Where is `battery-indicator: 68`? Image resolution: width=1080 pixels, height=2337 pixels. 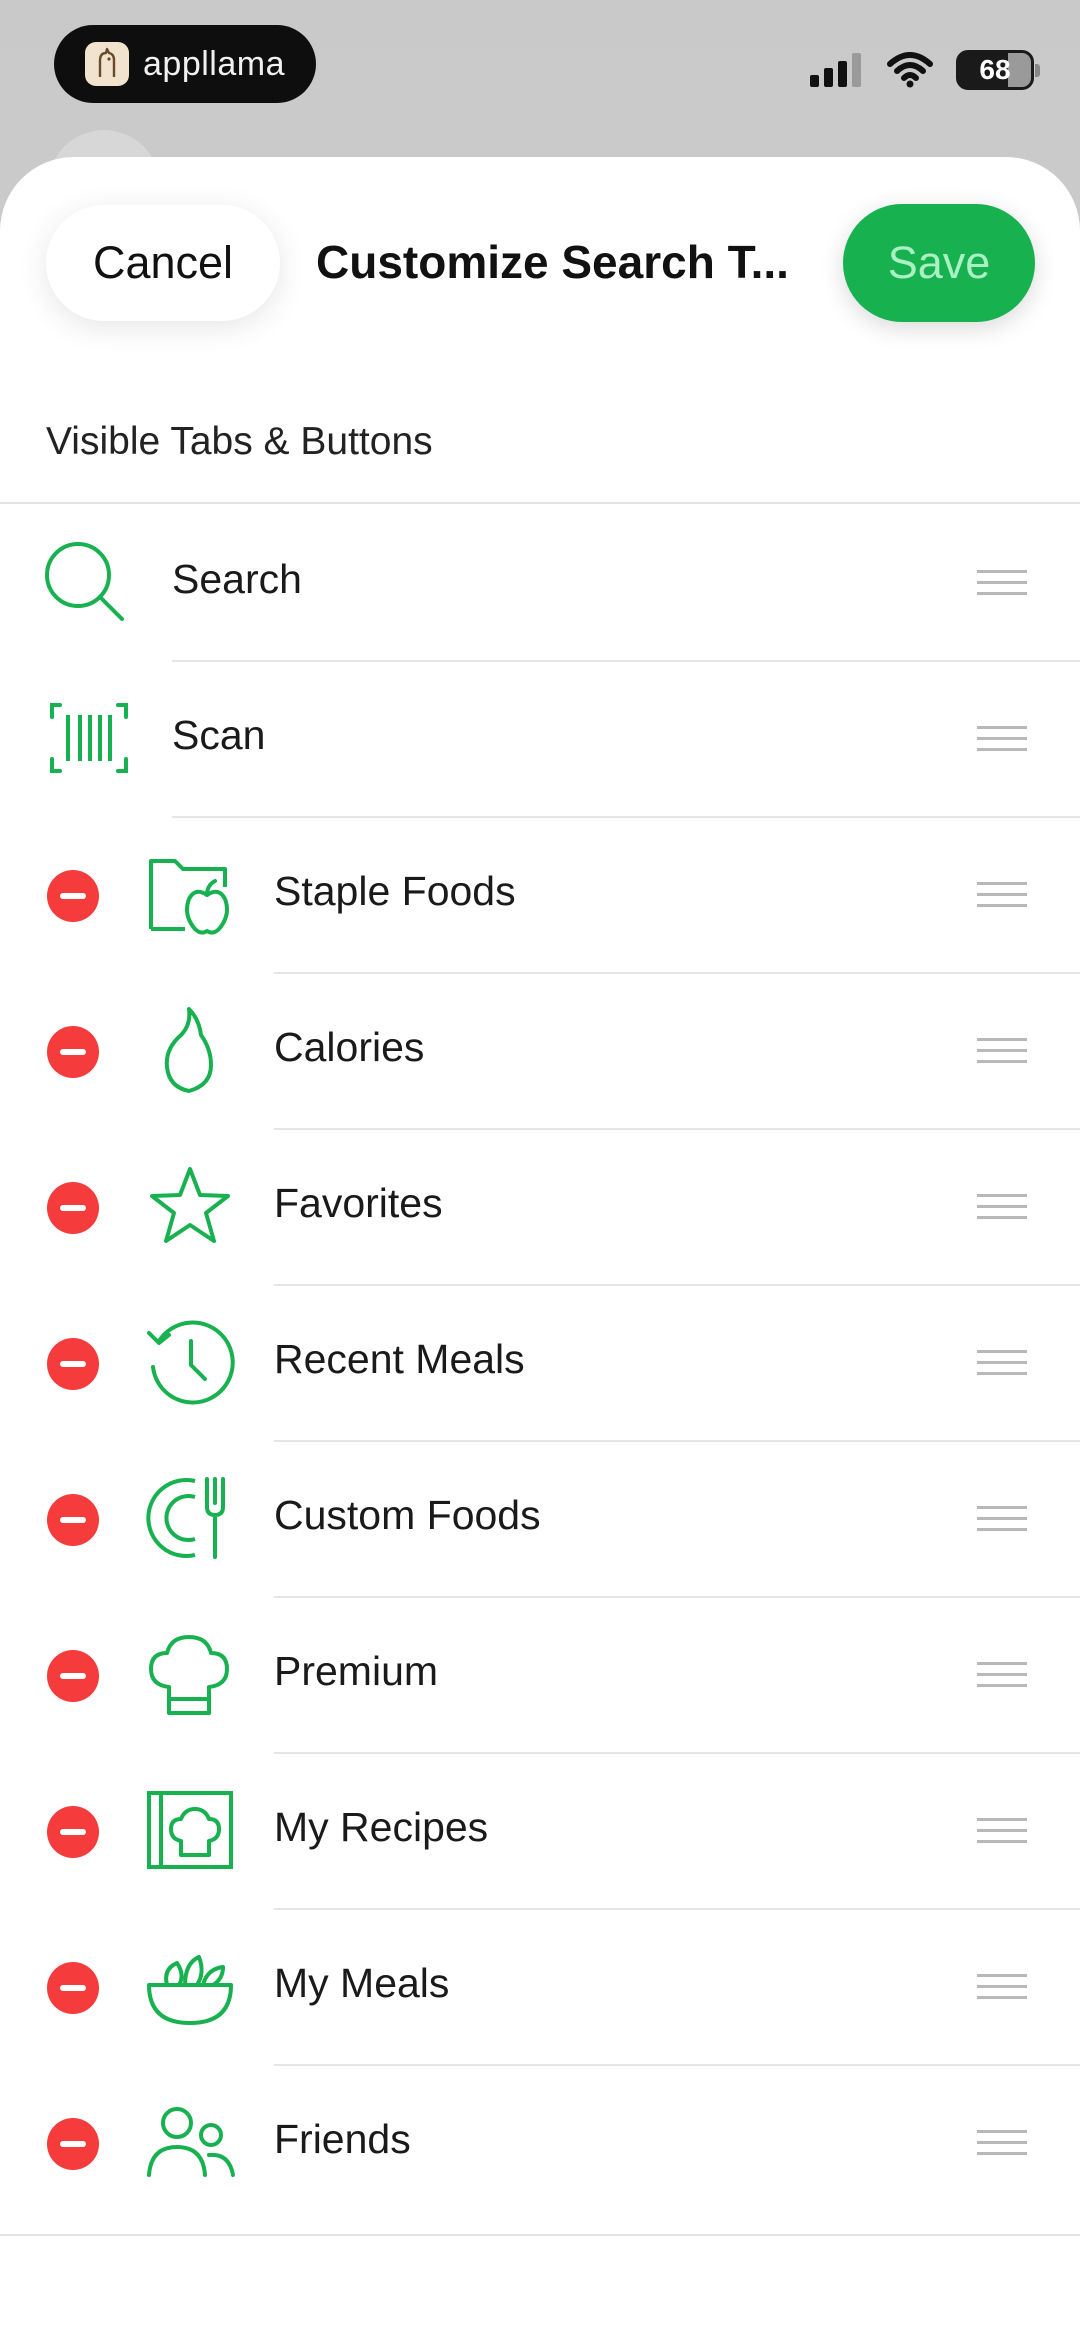 battery-indicator: 68 is located at coordinates (998, 70).